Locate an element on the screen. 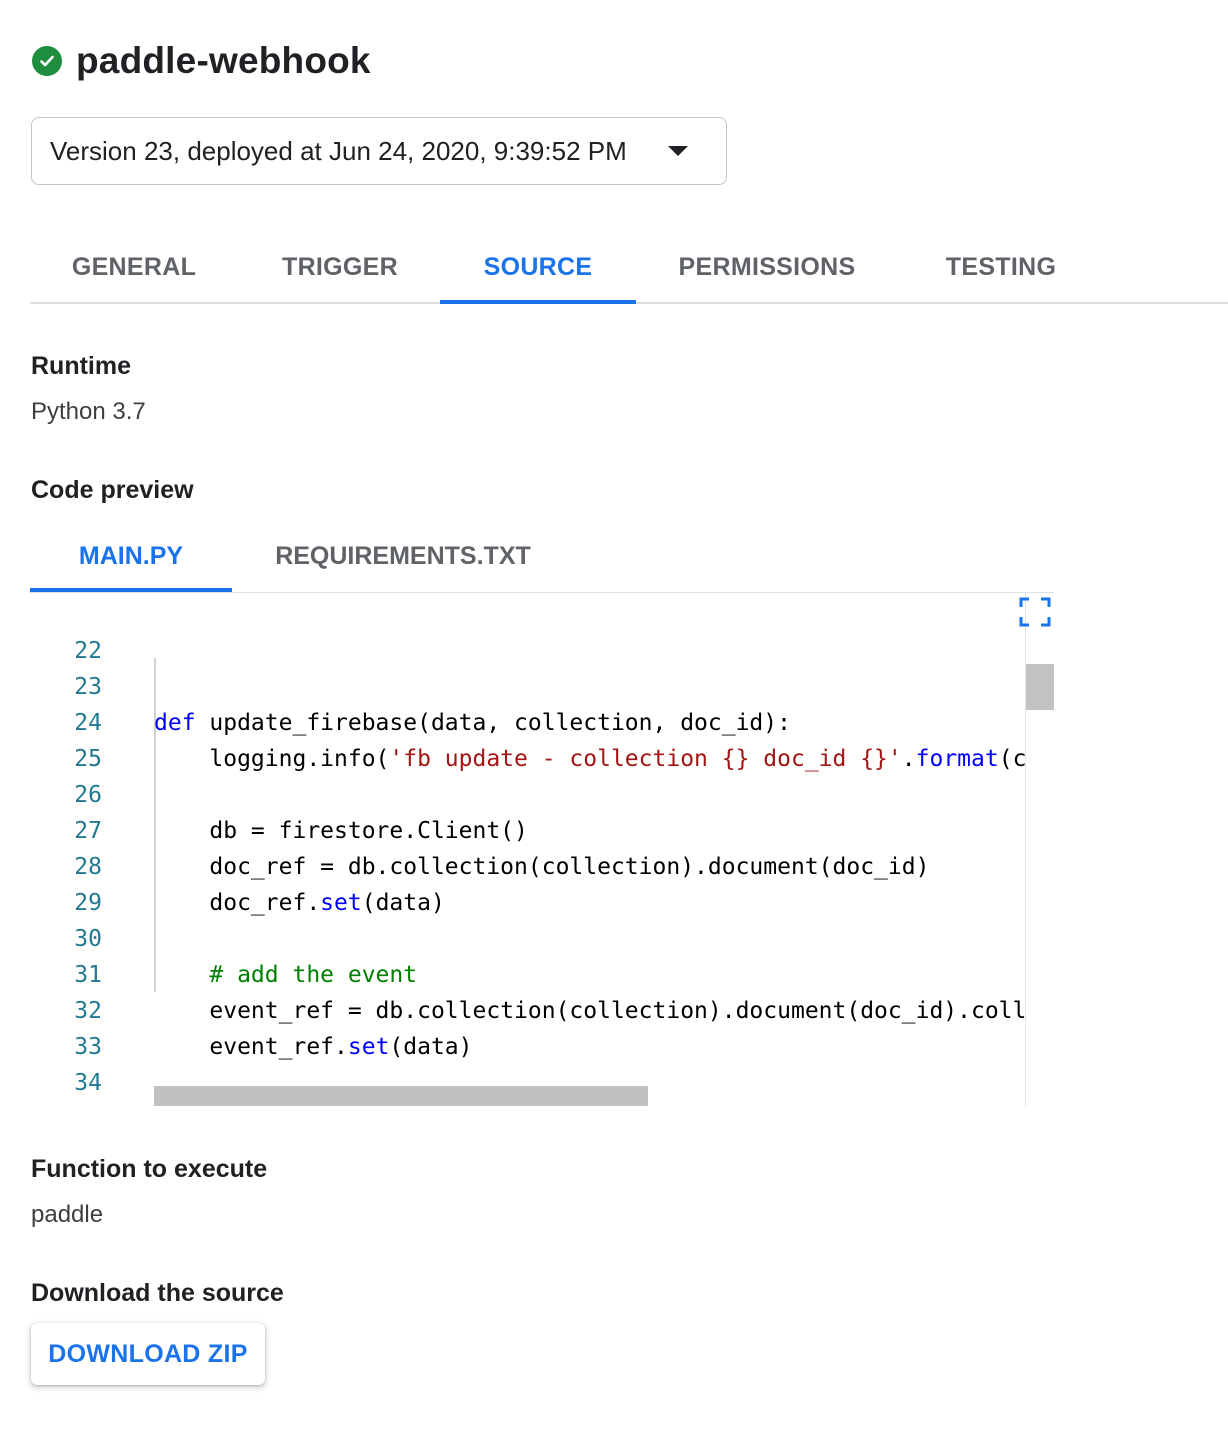  tab-trigger: TRIGGER is located at coordinates (340, 267).